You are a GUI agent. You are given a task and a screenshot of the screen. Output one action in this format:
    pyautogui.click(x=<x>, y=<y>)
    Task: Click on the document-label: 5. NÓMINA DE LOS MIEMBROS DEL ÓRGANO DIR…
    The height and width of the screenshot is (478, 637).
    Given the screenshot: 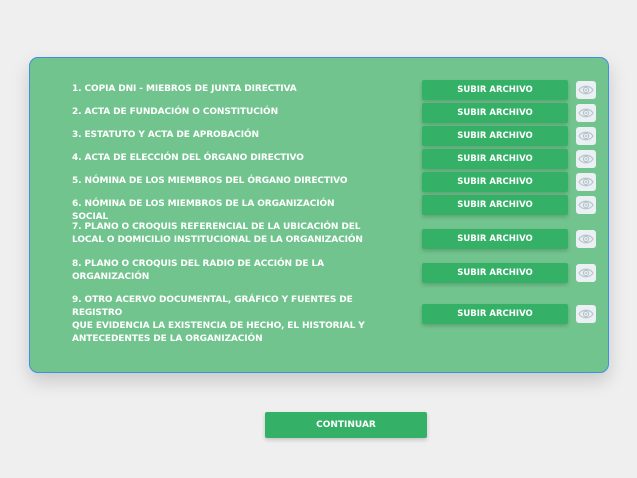 What is the action you would take?
    pyautogui.click(x=210, y=181)
    